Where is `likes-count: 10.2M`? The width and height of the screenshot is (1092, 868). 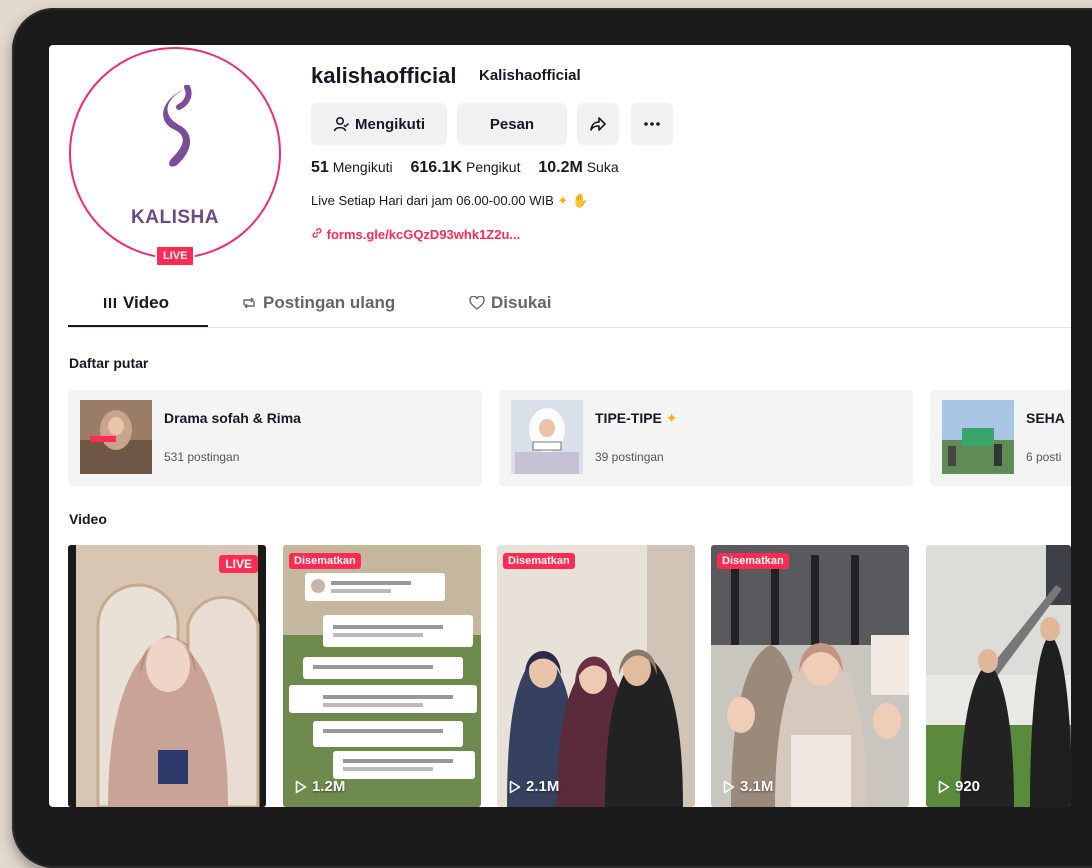 likes-count: 10.2M is located at coordinates (560, 167).